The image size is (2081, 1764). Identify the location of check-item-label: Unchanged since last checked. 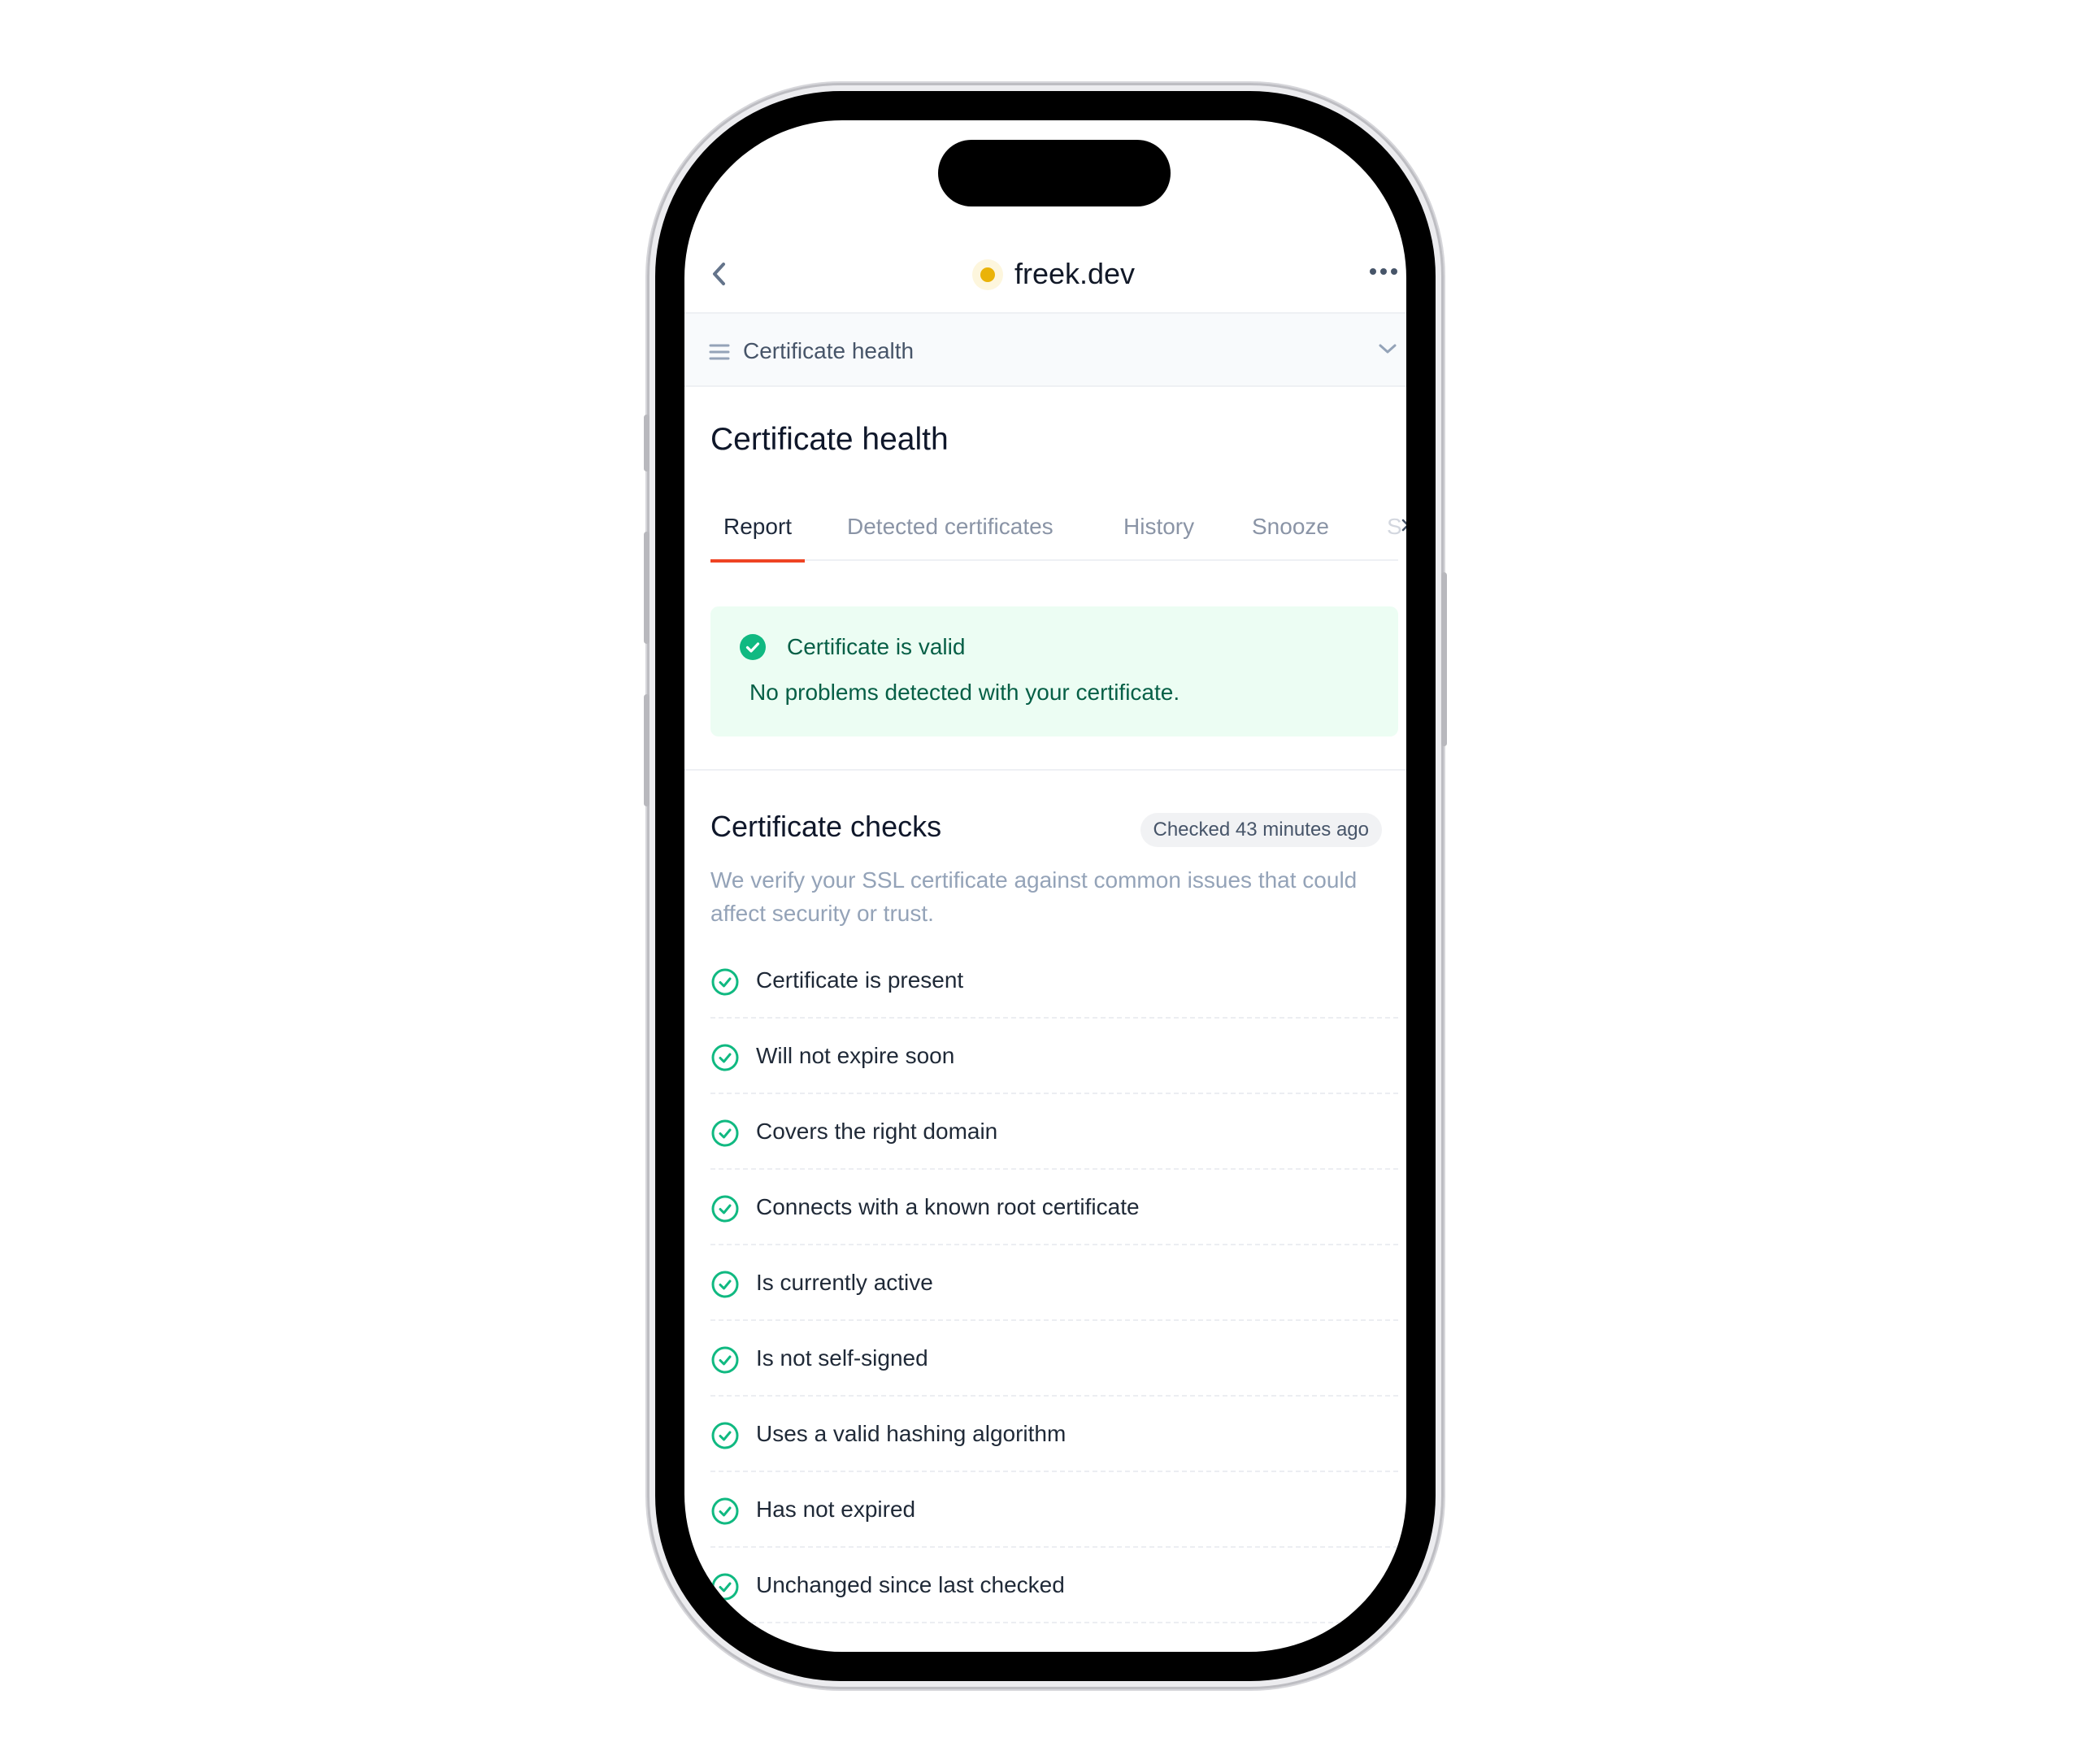
(911, 1584).